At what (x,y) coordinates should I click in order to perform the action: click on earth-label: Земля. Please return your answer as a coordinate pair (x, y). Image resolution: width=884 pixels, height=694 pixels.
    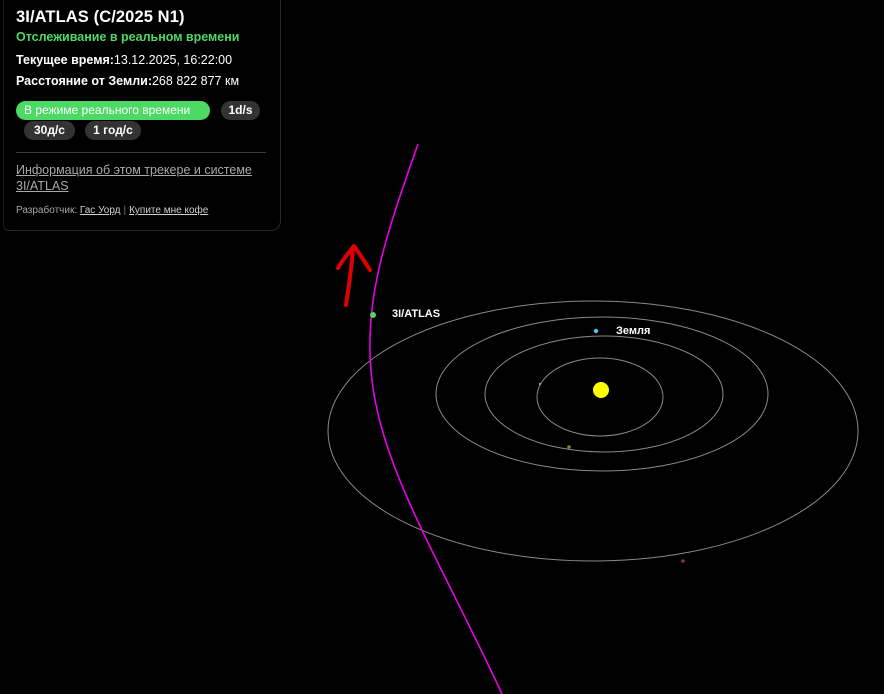
    Looking at the image, I should click on (633, 331).